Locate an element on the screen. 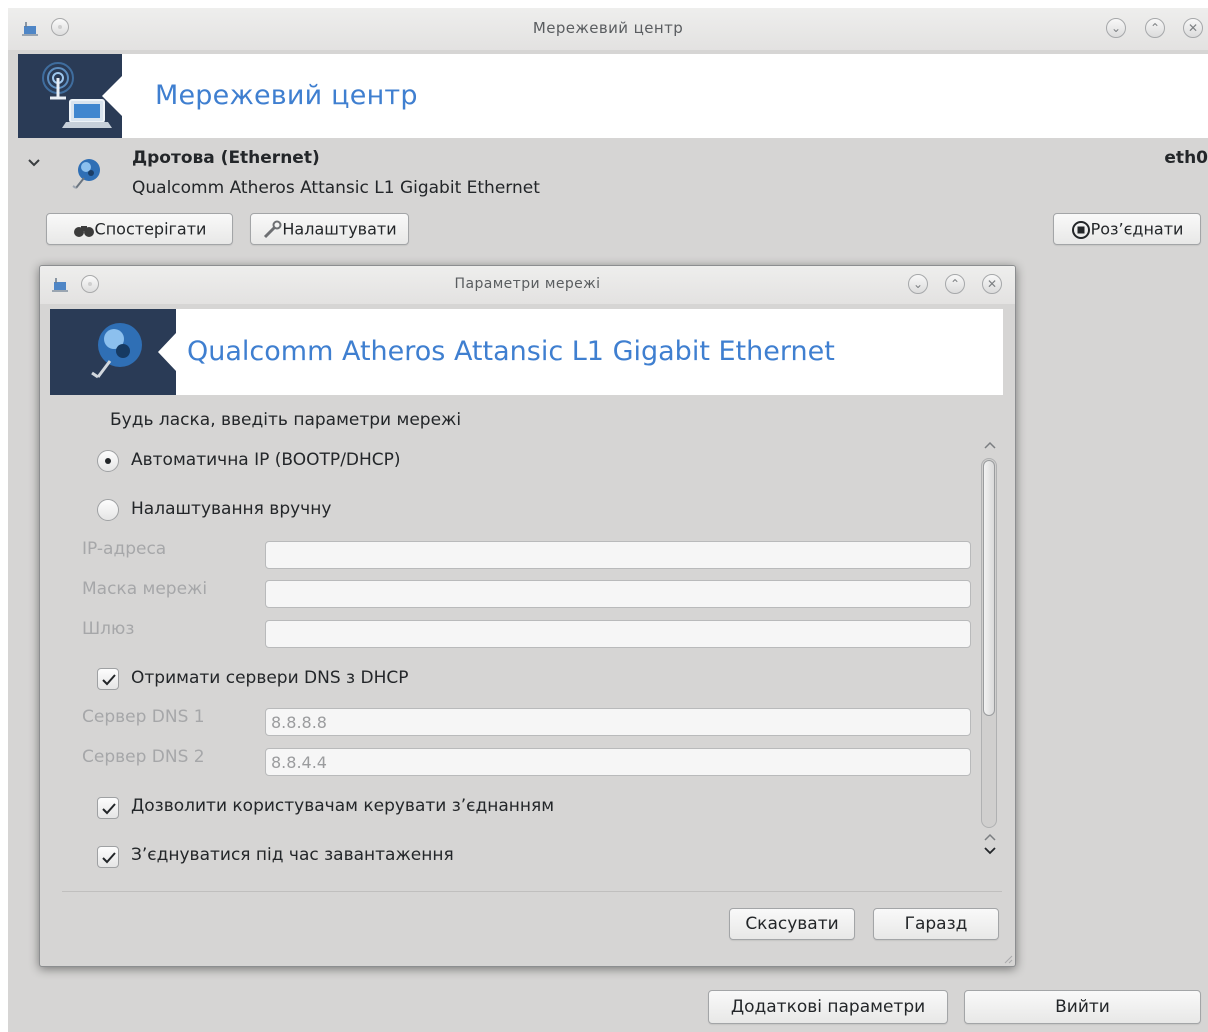  main-titlebar: Мережевий центр ⌄ ⌃ ✕ is located at coordinates (608, 29).